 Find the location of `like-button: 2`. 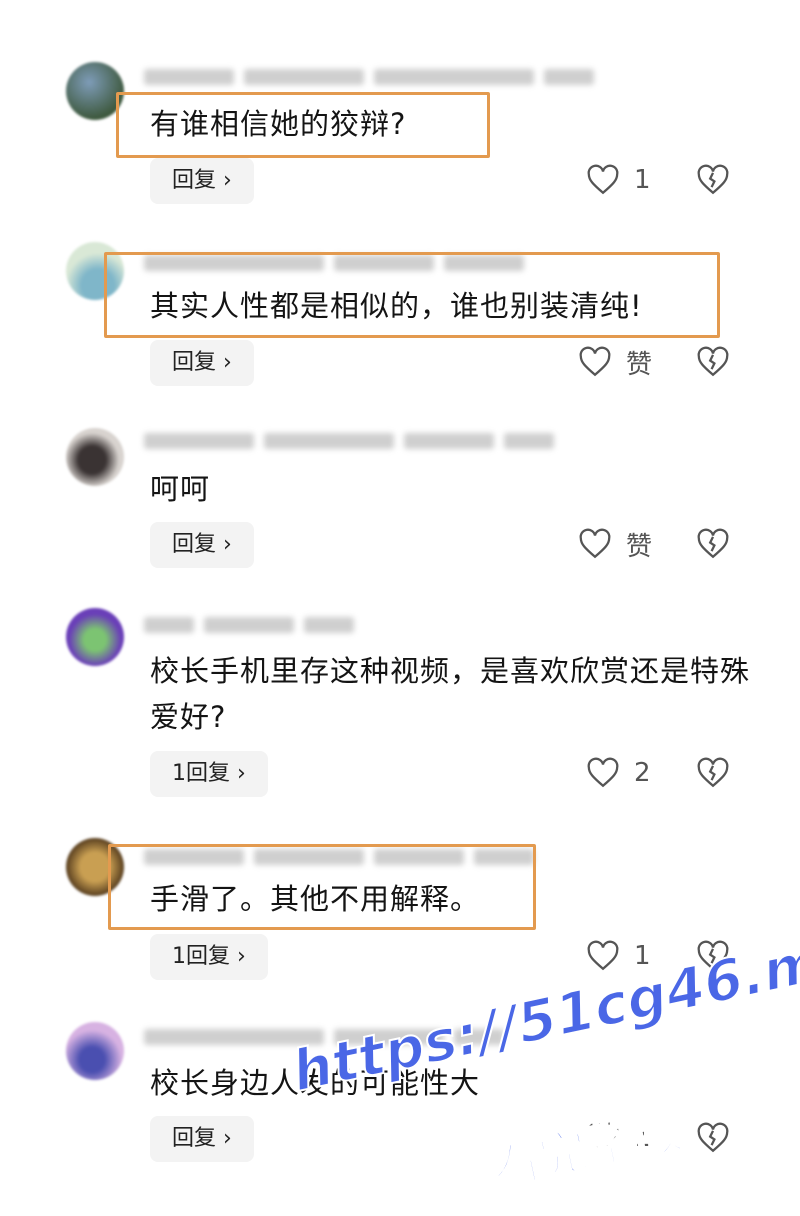

like-button: 2 is located at coordinates (618, 773).